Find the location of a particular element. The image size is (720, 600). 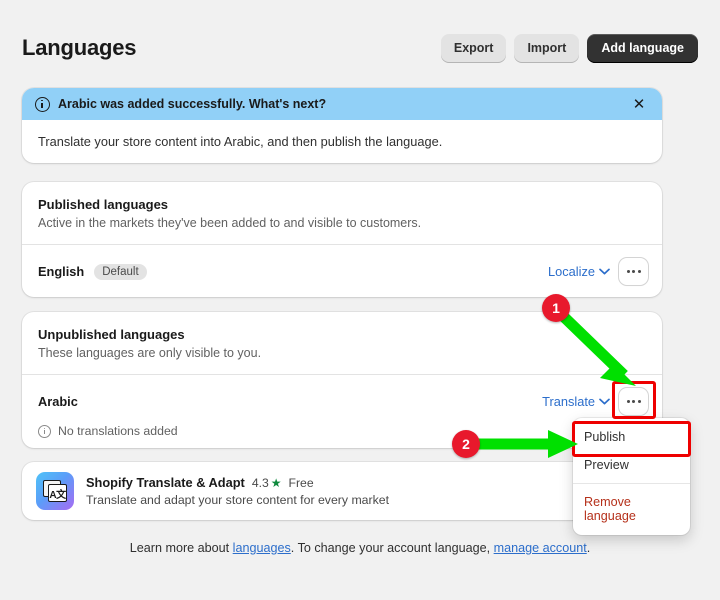

language-row-english: English Default Localize is located at coordinates (342, 265).